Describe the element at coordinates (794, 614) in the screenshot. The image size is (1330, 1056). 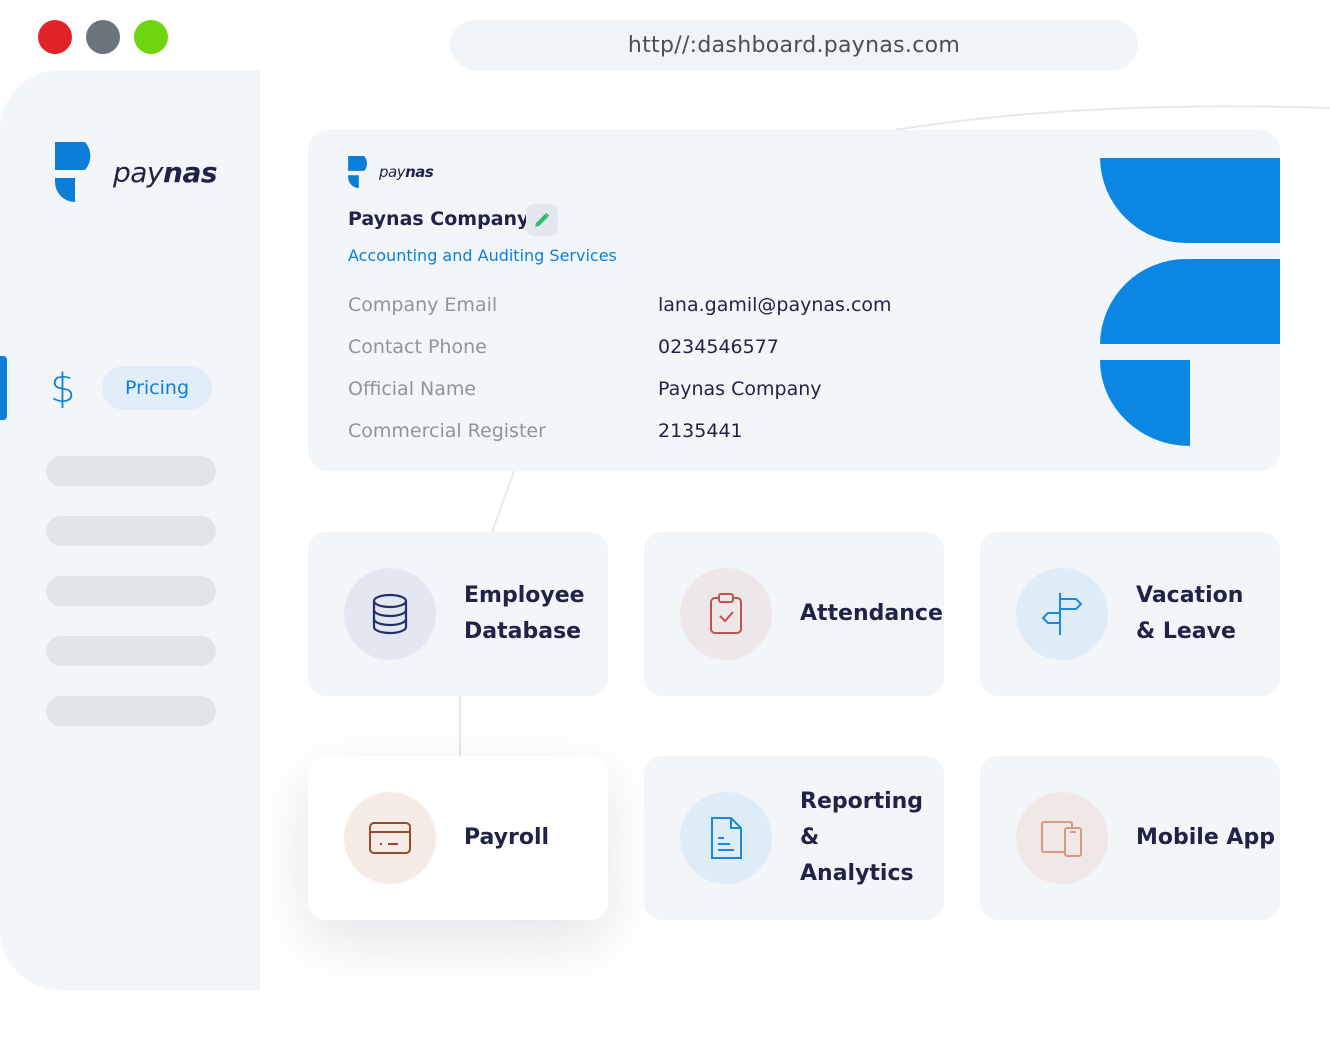
I see `module-tile-attendance: Attendance` at that location.